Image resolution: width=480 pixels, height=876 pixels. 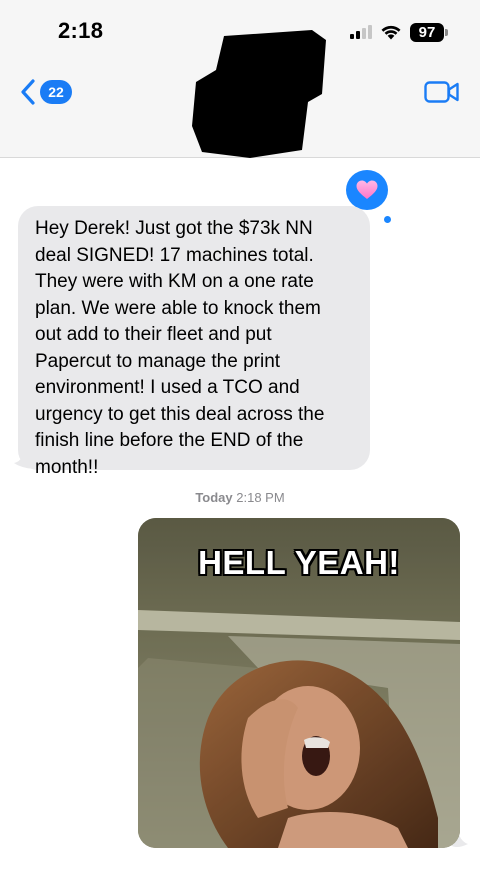 I want to click on unread-count-badge: 22, so click(x=56, y=92).